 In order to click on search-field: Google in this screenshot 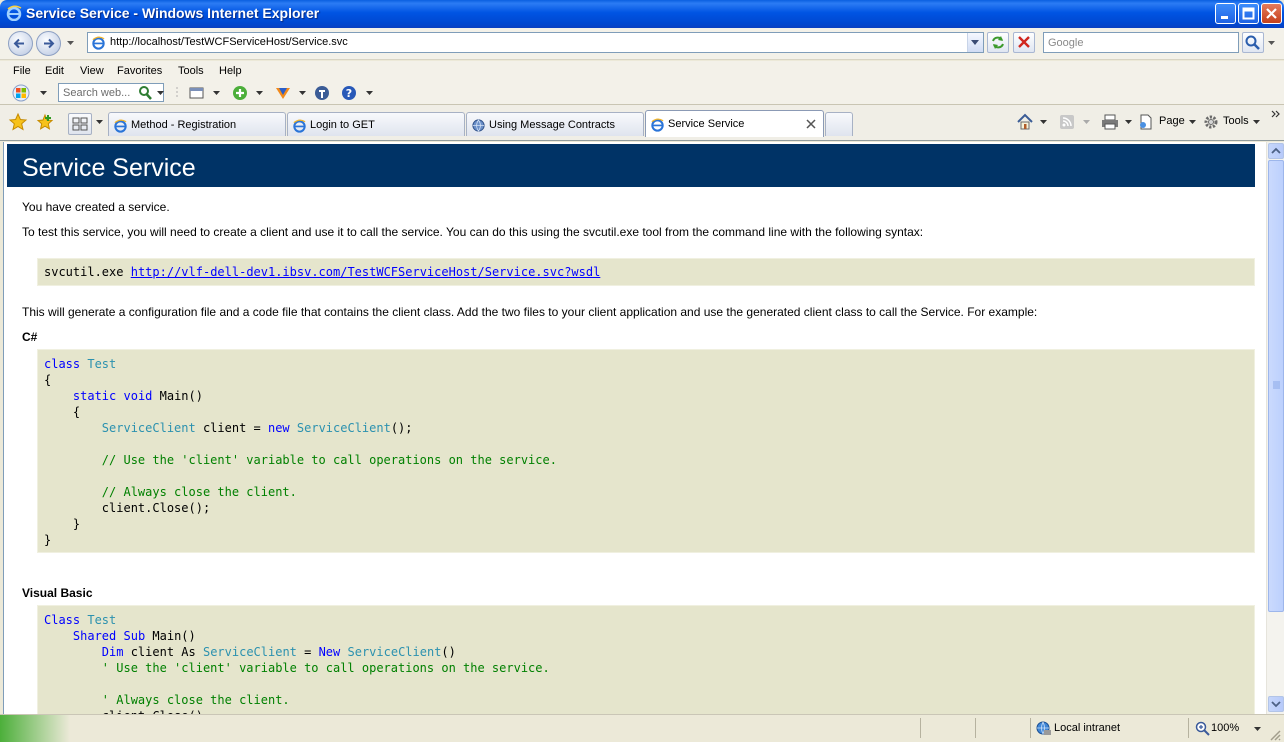, I will do `click(1141, 42)`.